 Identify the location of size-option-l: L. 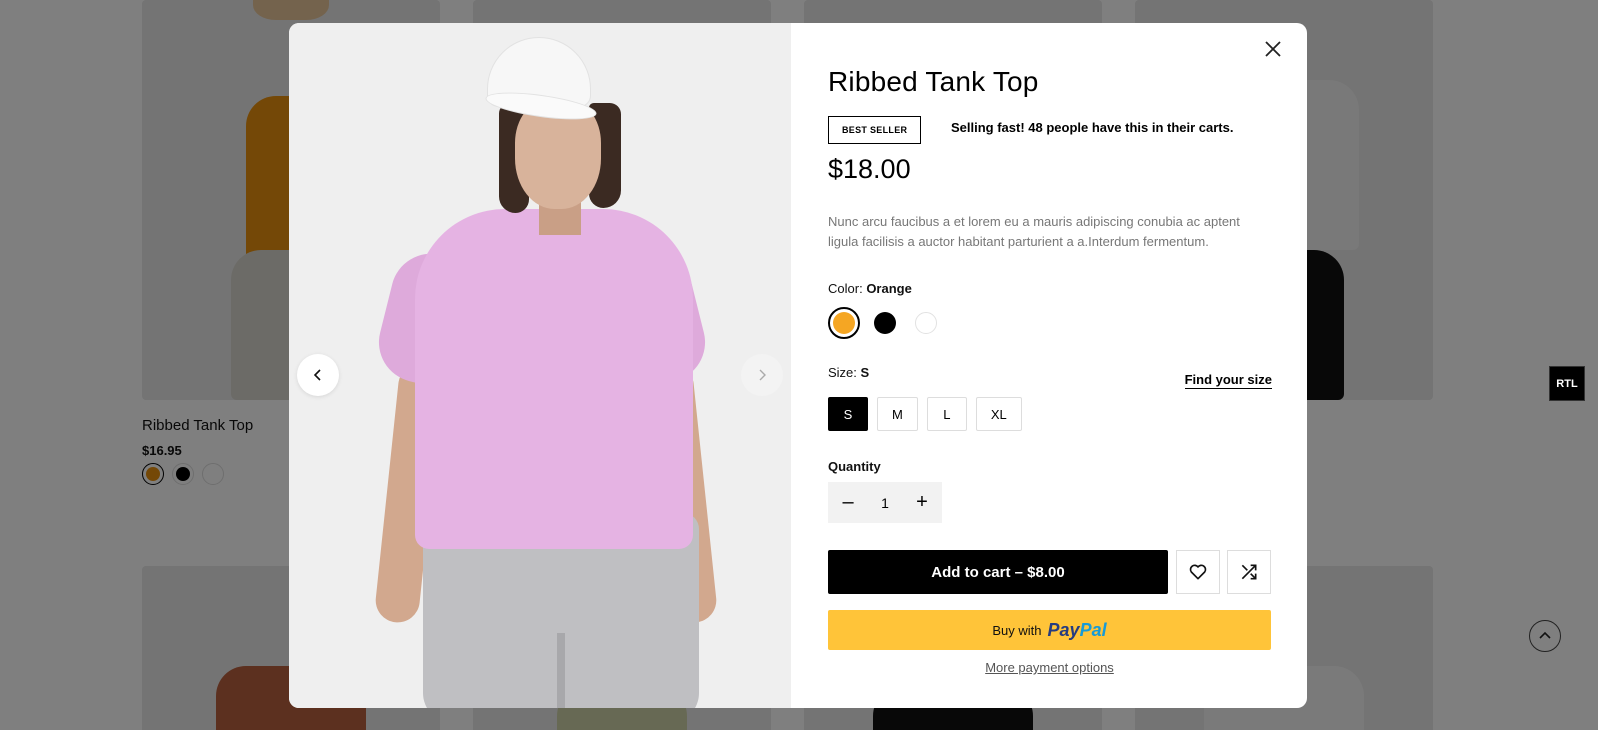
(946, 414).